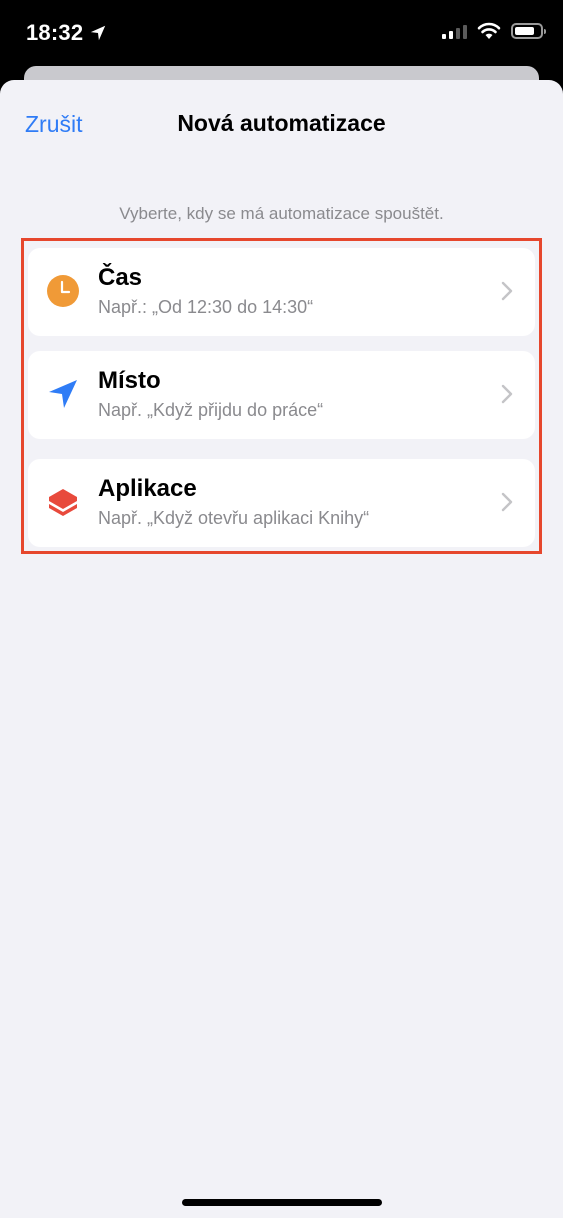 This screenshot has width=563, height=1218. What do you see at coordinates (524, 31) in the screenshot?
I see `battery-level` at bounding box center [524, 31].